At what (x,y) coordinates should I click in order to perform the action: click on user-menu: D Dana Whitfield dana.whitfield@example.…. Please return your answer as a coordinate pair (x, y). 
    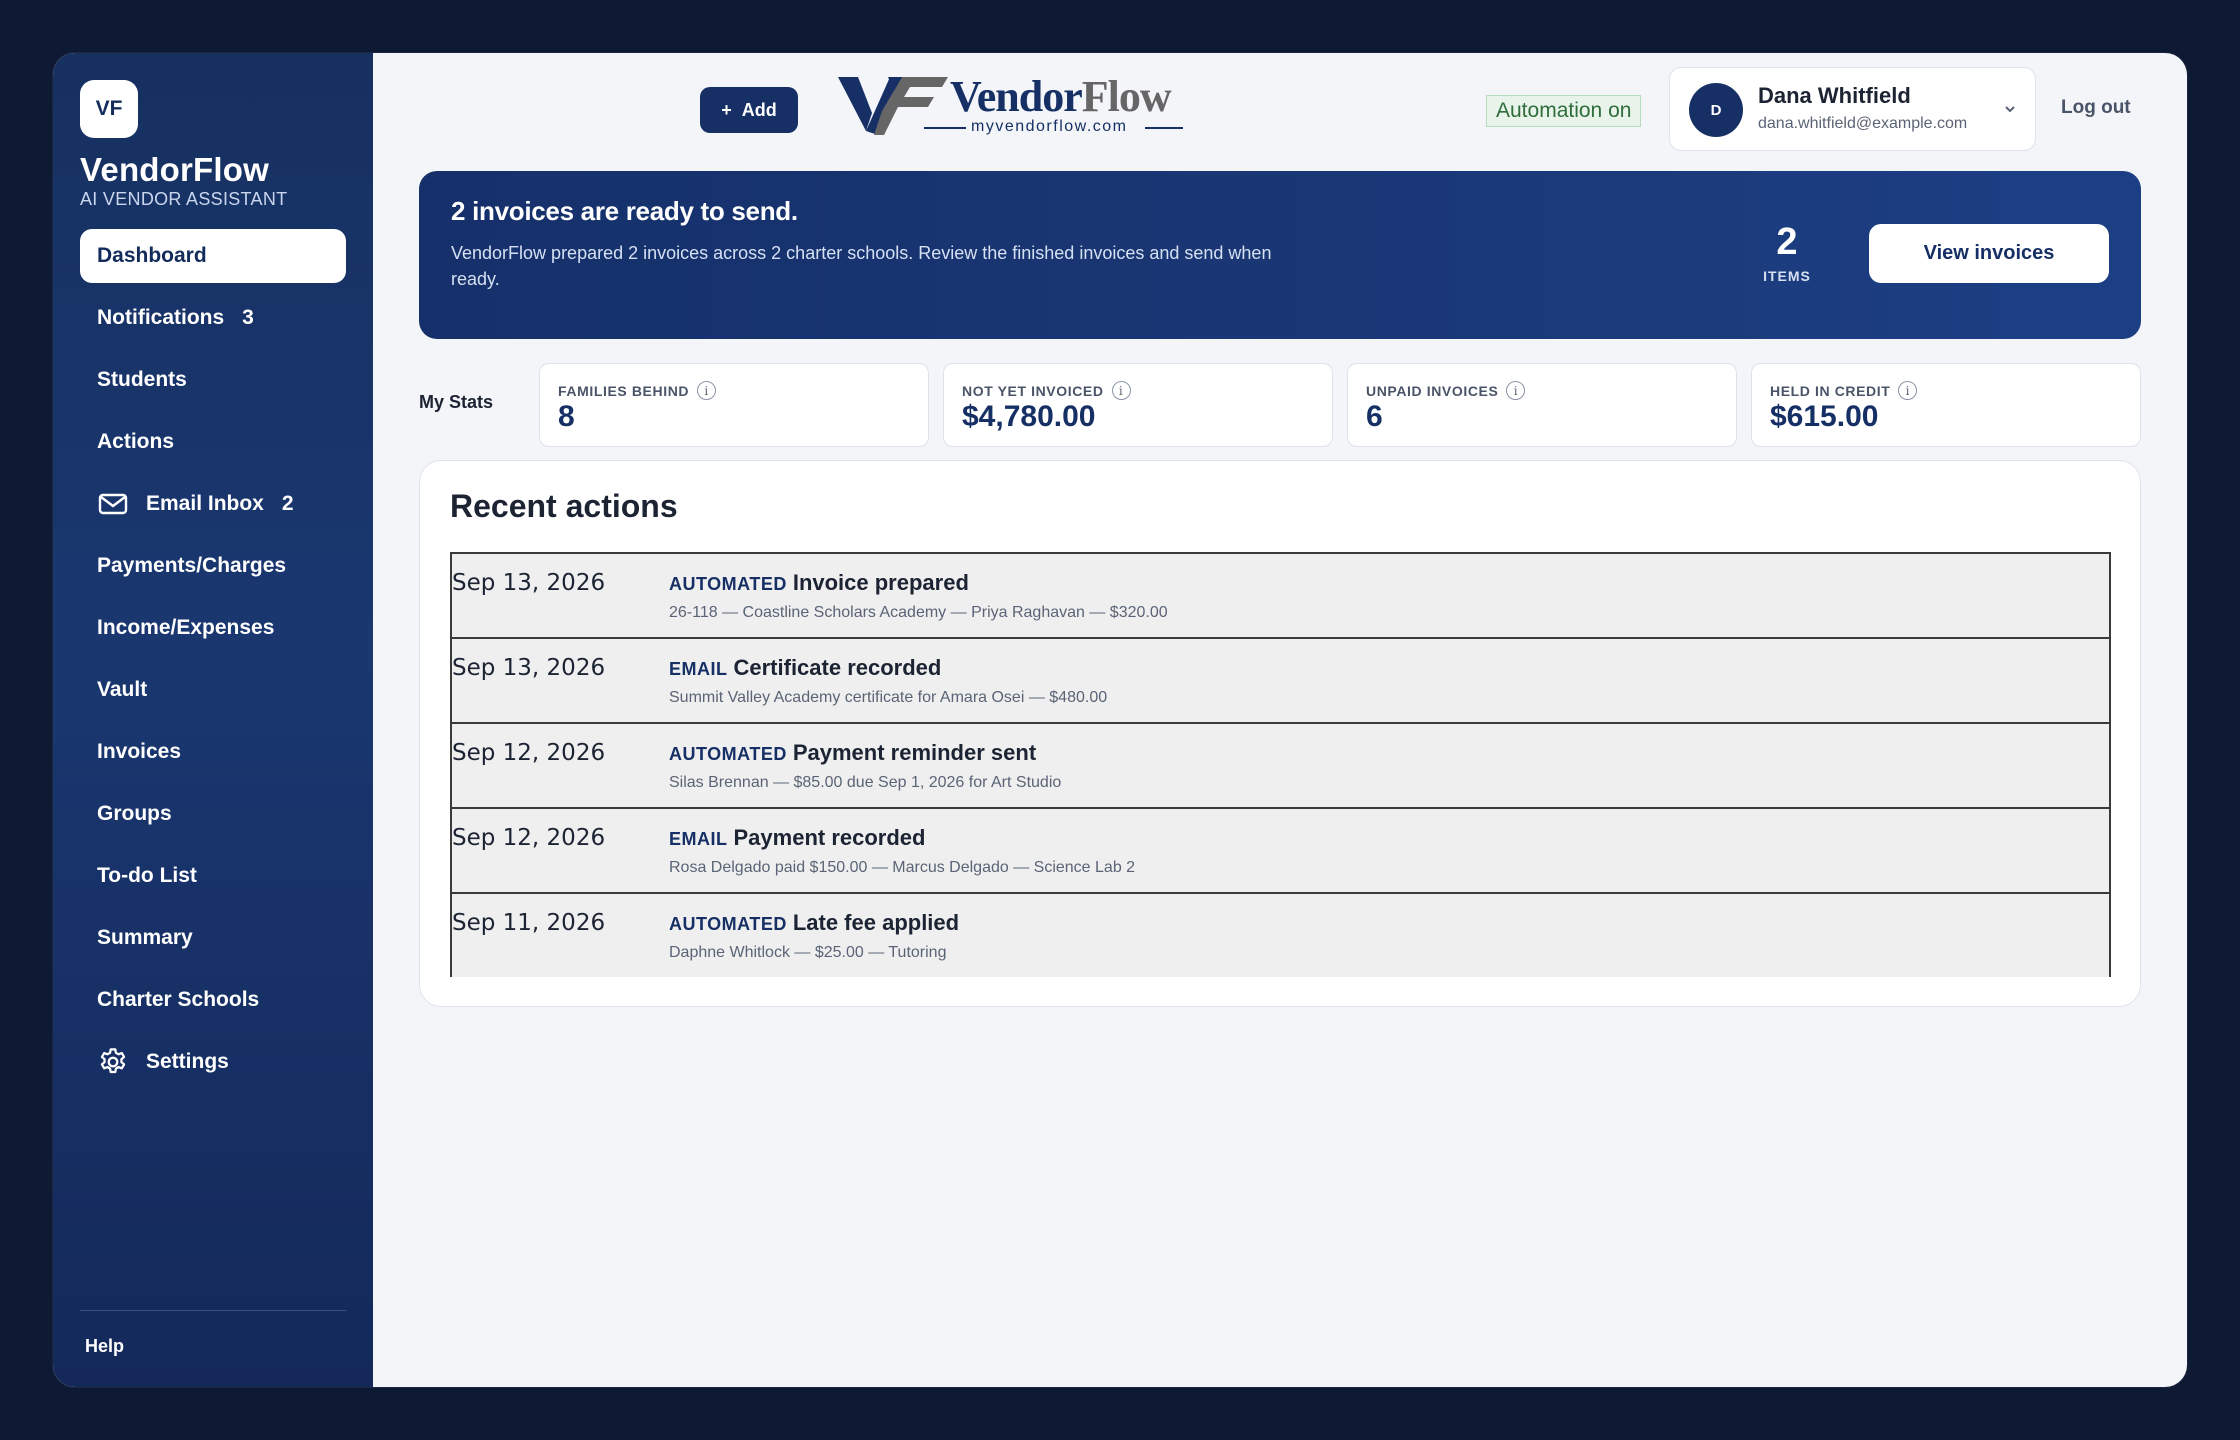
    Looking at the image, I should click on (1852, 109).